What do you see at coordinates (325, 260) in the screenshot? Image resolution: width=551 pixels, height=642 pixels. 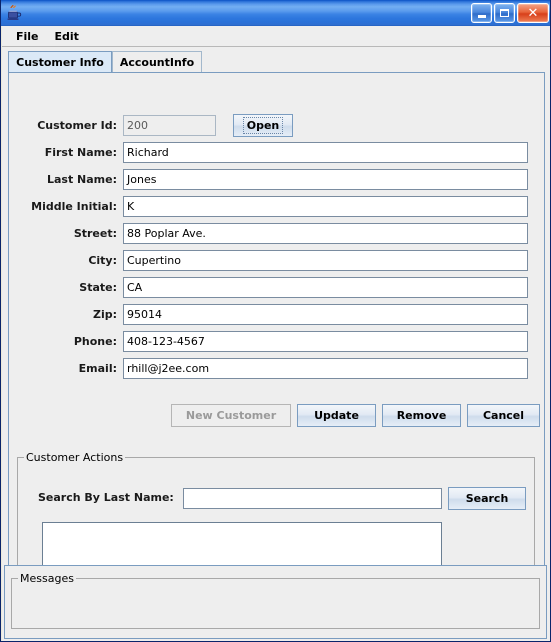 I see `city-field: Cupertino` at bounding box center [325, 260].